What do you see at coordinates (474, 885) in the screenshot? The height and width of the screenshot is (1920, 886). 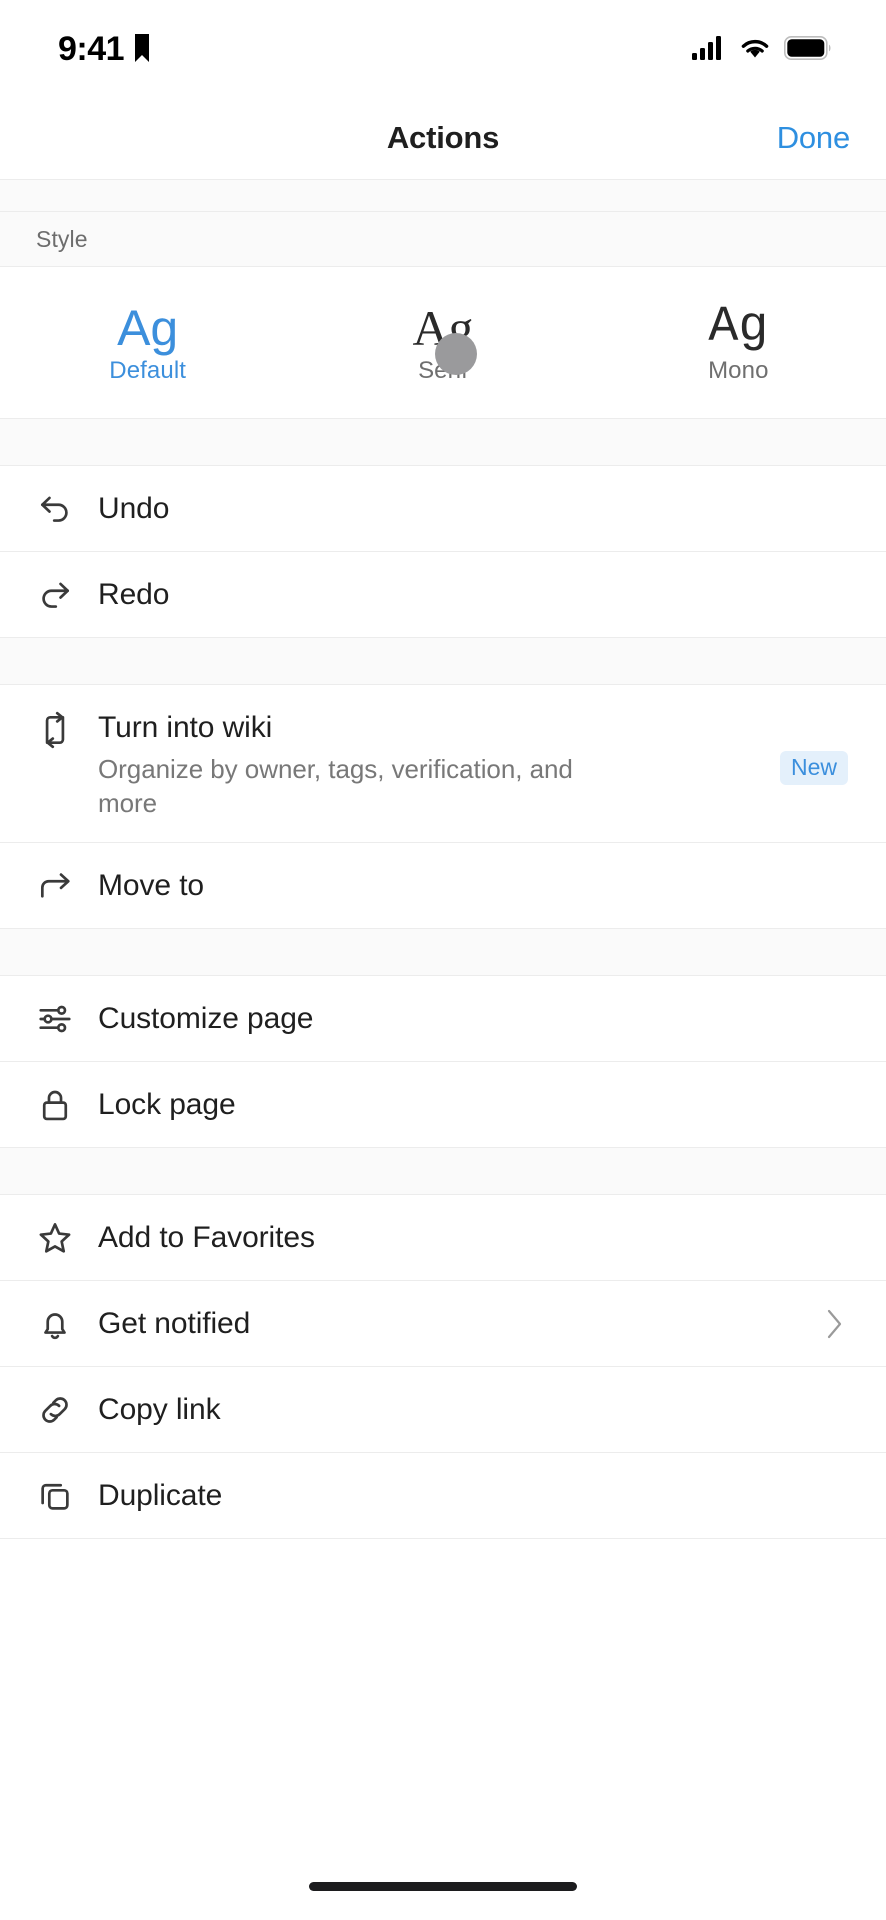 I see `move-to-text-slot: Move to` at bounding box center [474, 885].